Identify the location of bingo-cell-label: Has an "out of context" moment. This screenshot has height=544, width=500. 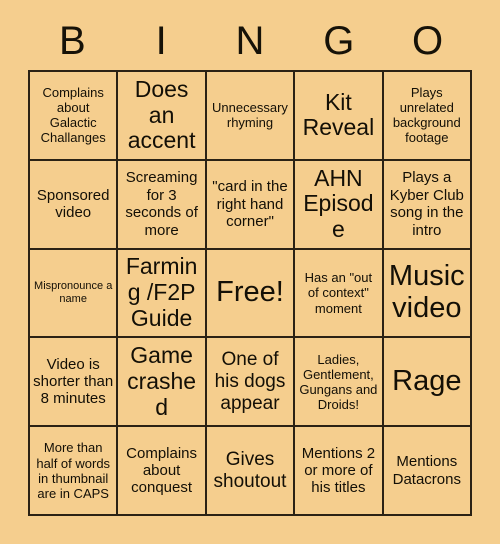
(338, 293).